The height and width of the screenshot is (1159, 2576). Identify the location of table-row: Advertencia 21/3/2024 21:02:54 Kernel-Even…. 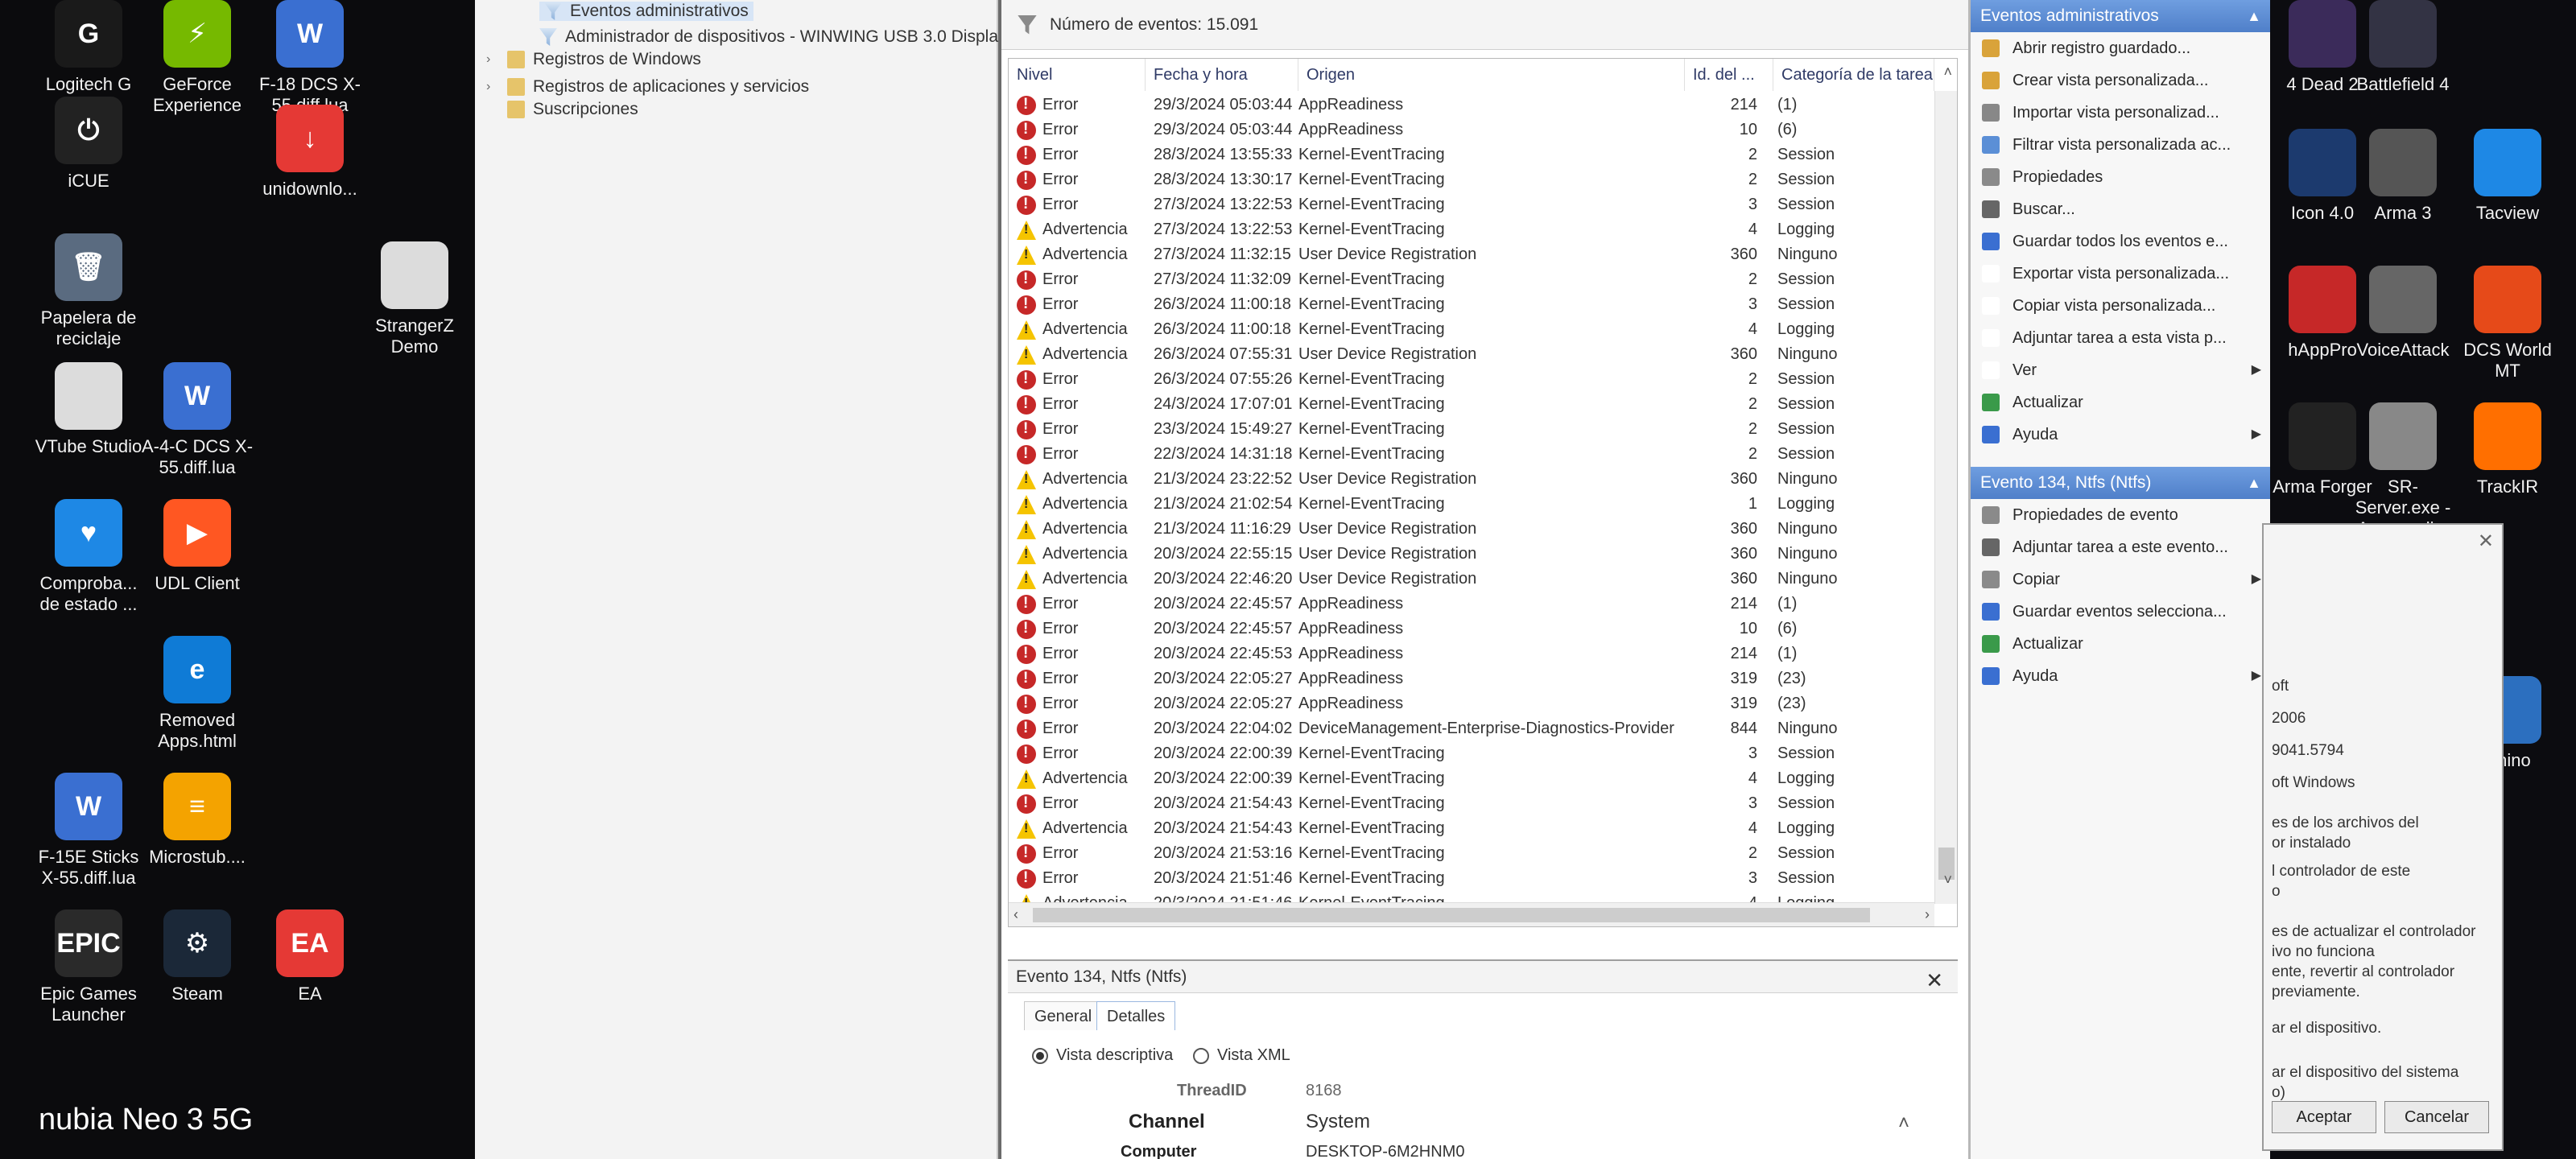
(1463, 504).